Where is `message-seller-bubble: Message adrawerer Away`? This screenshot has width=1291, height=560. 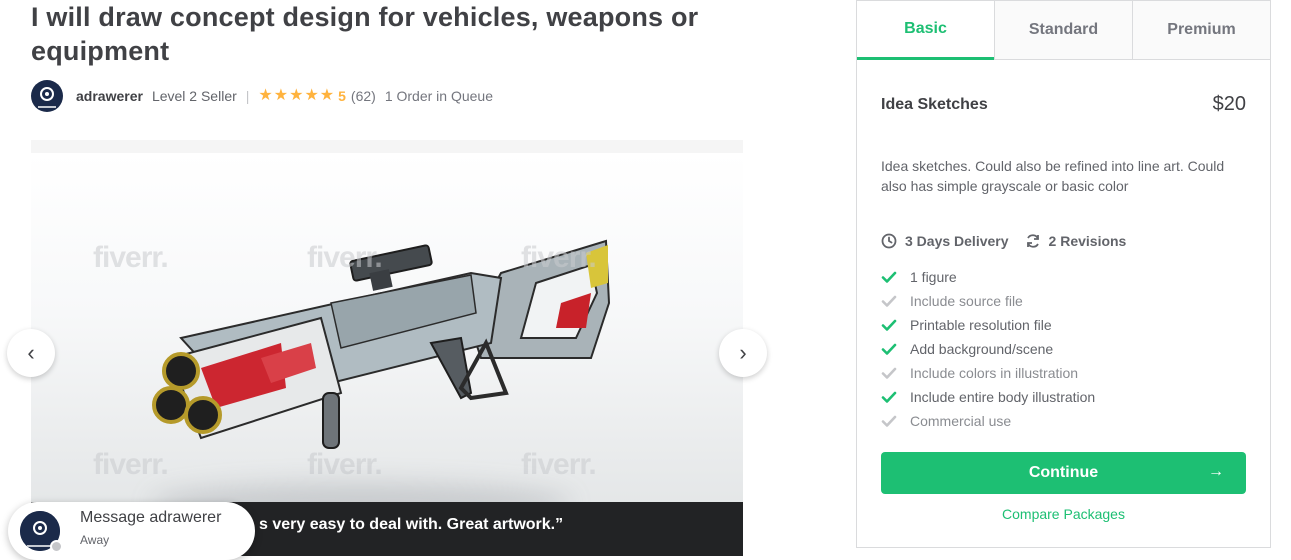 message-seller-bubble: Message adrawerer Away is located at coordinates (131, 531).